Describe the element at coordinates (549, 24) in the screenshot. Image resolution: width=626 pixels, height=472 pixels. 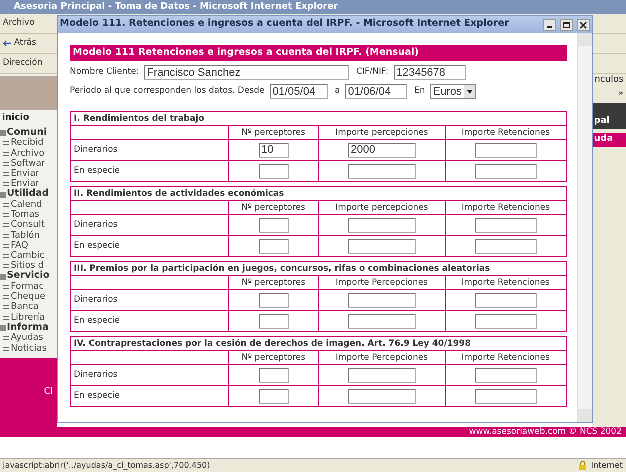
I see `minimize-button` at that location.